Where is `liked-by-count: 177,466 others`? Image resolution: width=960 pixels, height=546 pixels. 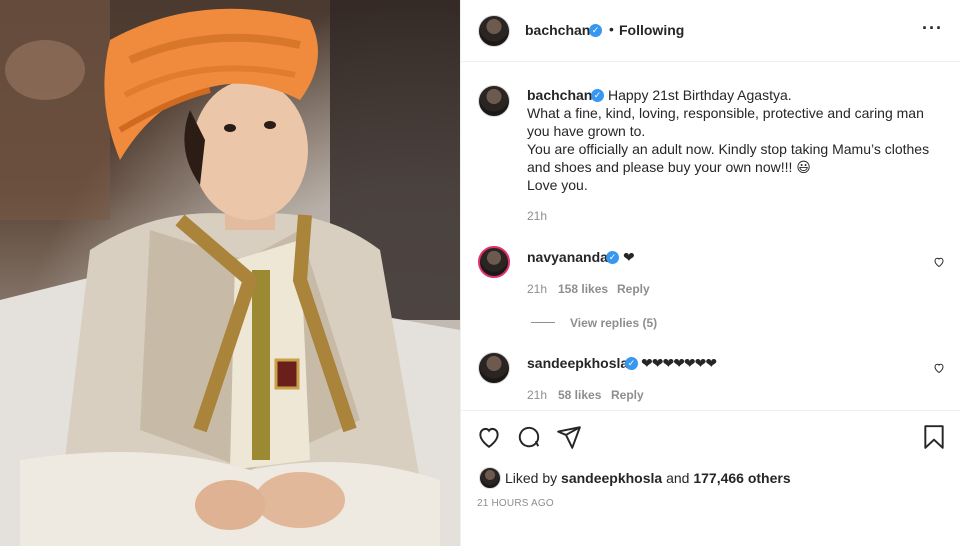 liked-by-count: 177,466 others is located at coordinates (741, 478).